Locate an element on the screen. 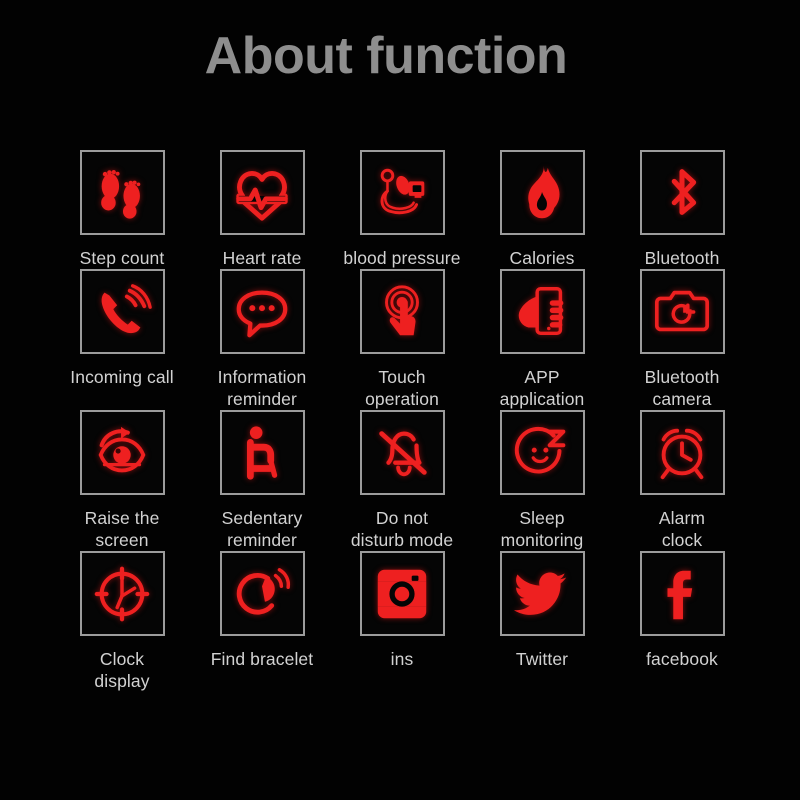  grid-item-facebook: facebook is located at coordinates (682, 621).